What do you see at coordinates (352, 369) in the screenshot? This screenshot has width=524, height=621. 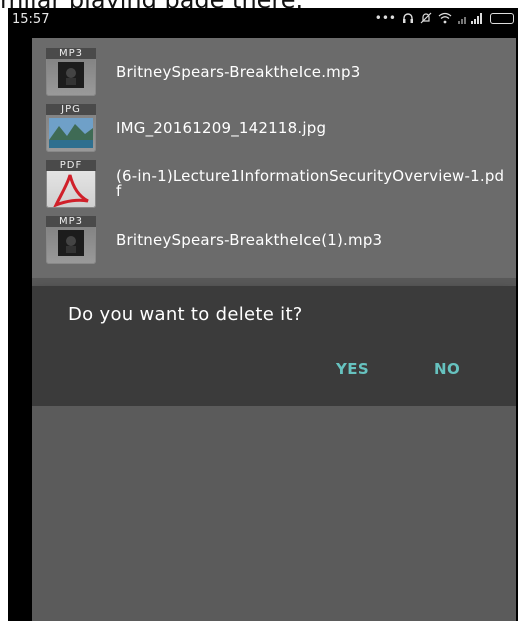 I see `yes-button: YES` at bounding box center [352, 369].